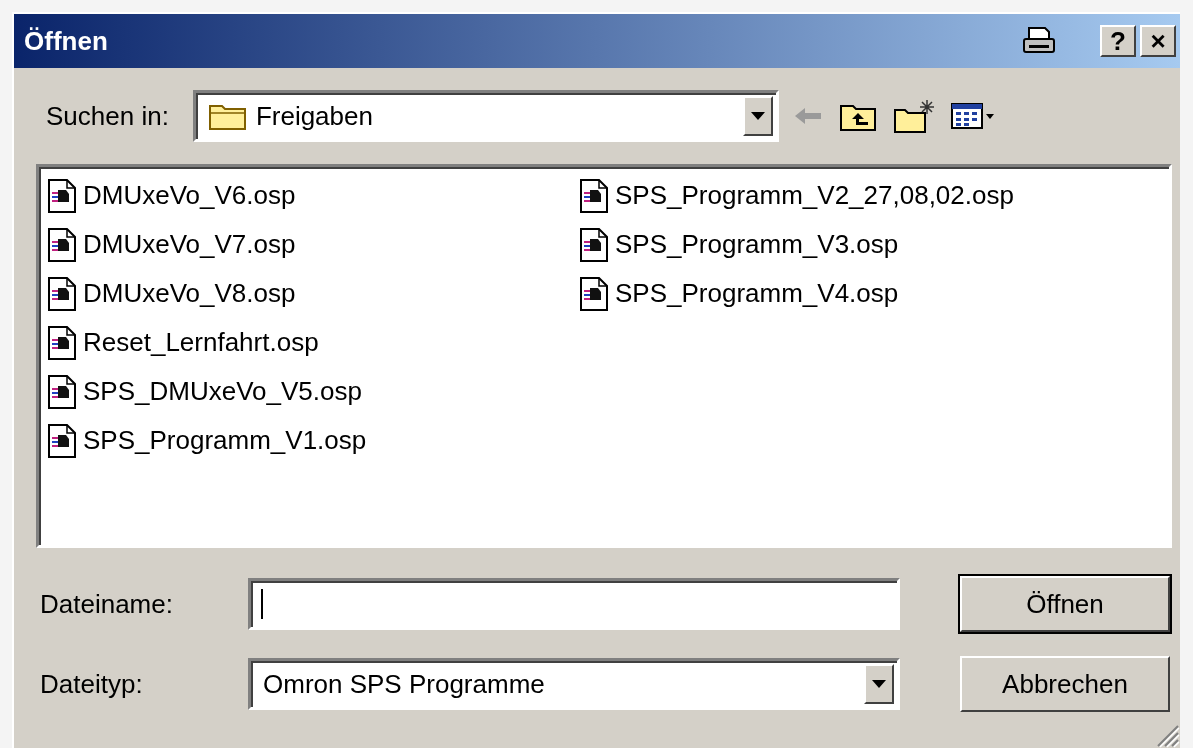  Describe the element at coordinates (222, 391) in the screenshot. I see `file-name: SPS_DMUxeVo_V5.osp` at that location.